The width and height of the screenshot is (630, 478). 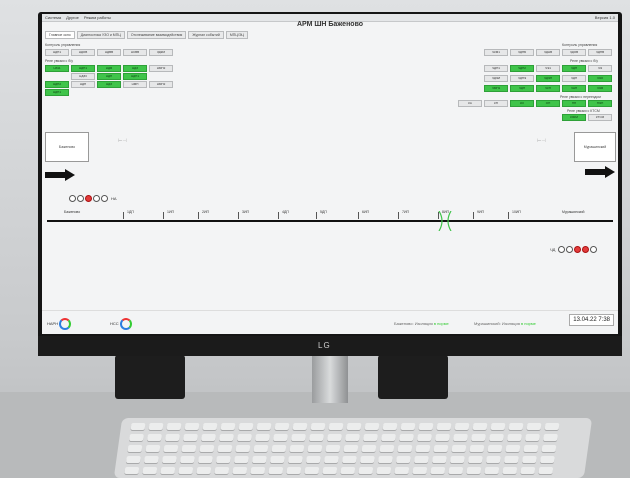 What do you see at coordinates (600, 78) in the screenshot?
I see `right-relay-button: ЧЭО` at bounding box center [600, 78].